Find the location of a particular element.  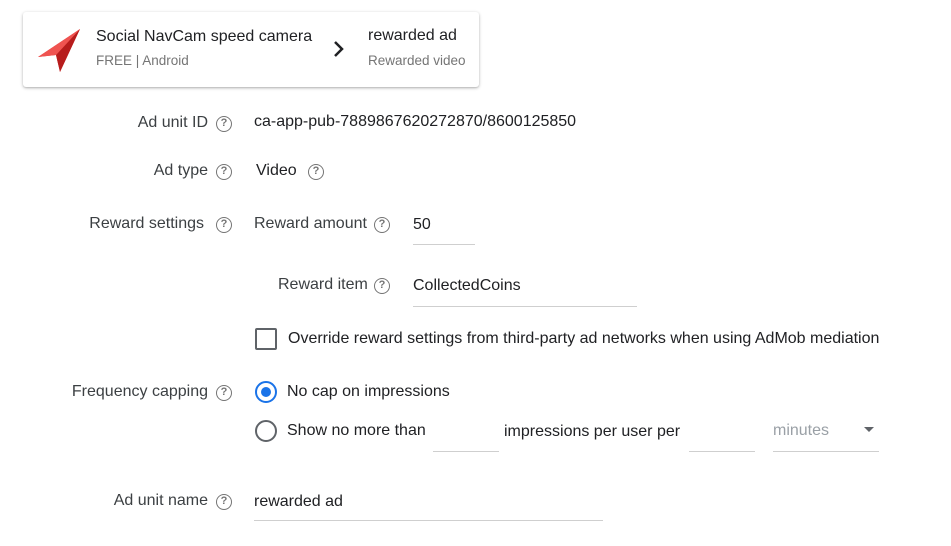

impressions-count-underline is located at coordinates (466, 451).